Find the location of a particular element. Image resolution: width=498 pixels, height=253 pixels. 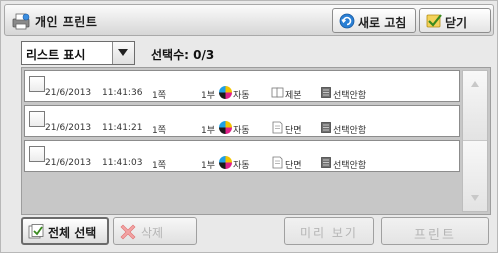

refresh-button: 새로 고침 is located at coordinates (374, 20).